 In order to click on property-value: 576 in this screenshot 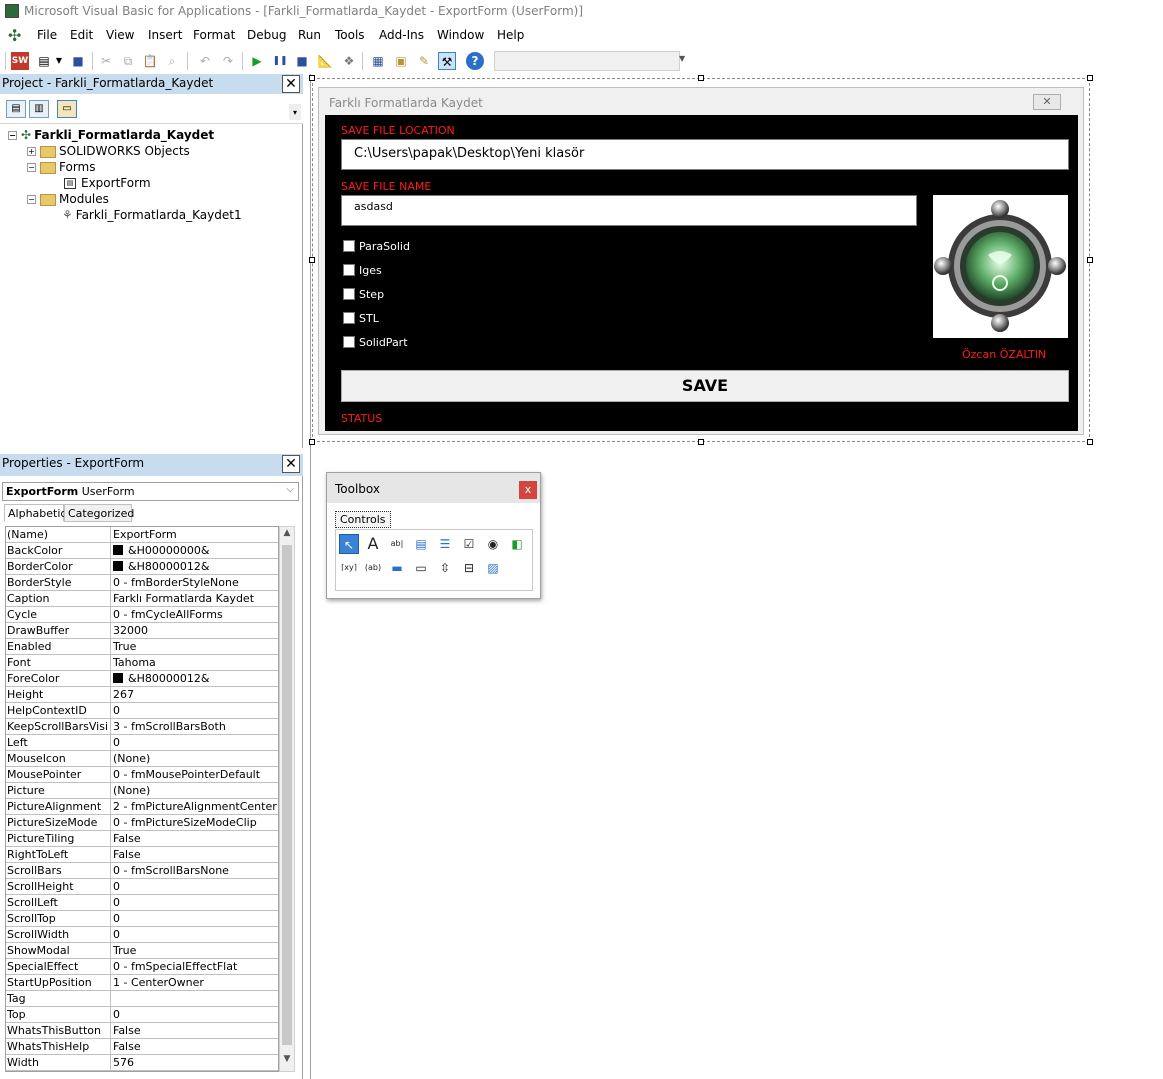, I will do `click(194, 1062)`.